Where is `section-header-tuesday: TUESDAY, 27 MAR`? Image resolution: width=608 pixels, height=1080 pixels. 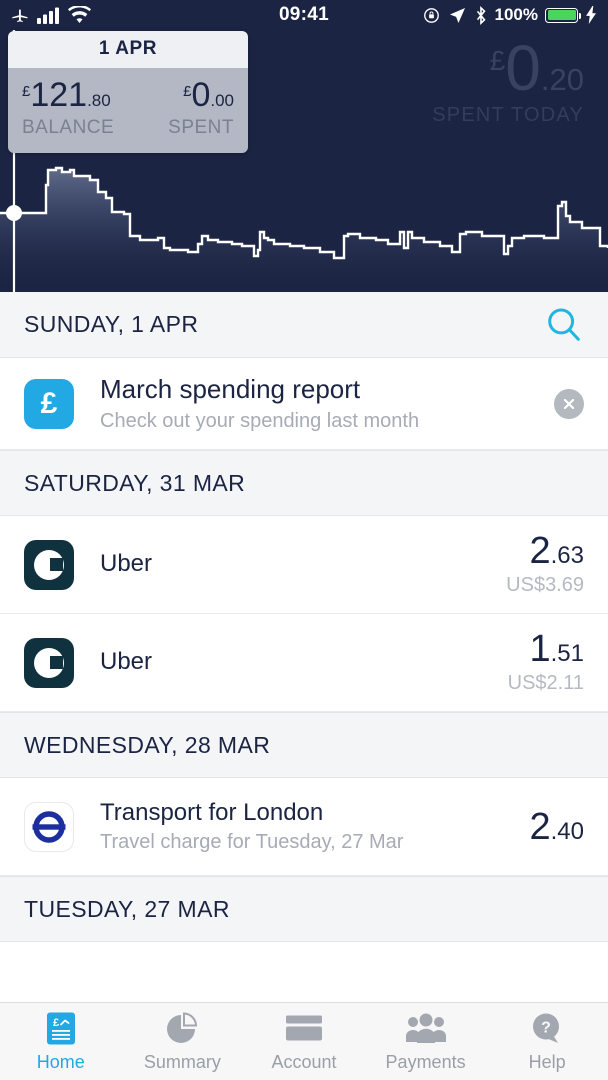 section-header-tuesday: TUESDAY, 27 MAR is located at coordinates (304, 909).